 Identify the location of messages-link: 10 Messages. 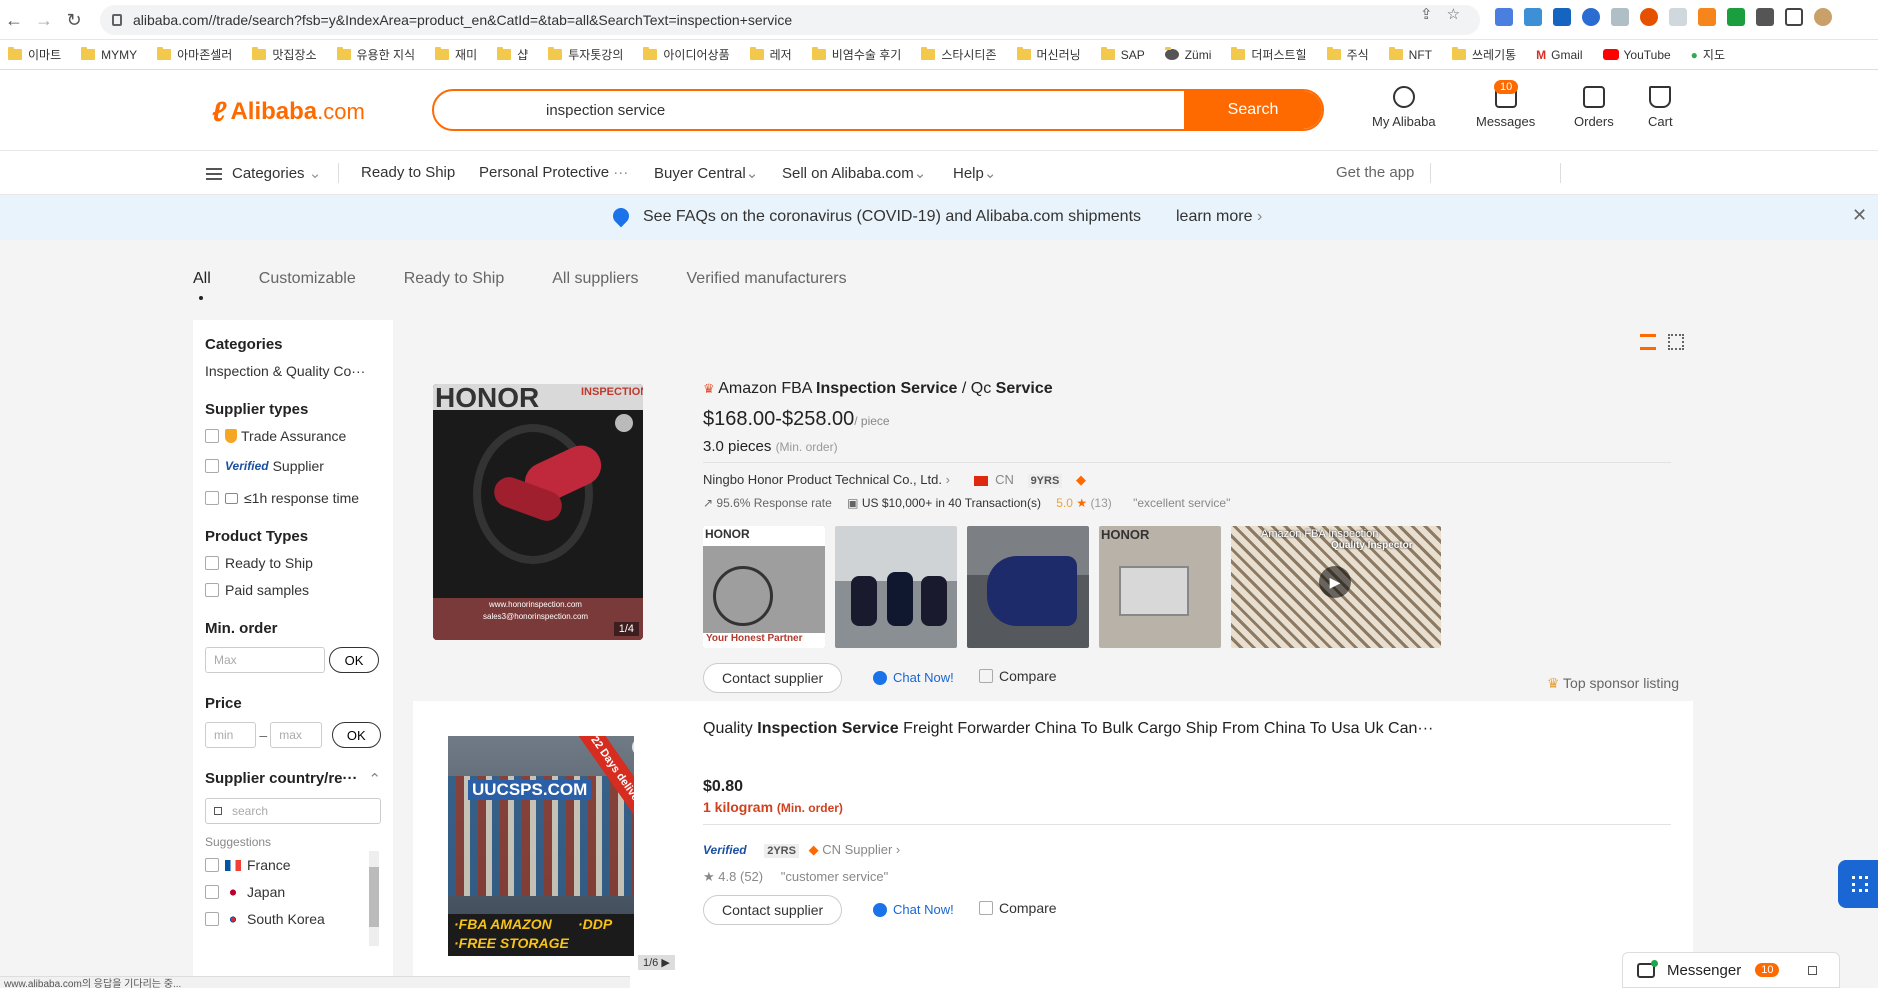
(1505, 104).